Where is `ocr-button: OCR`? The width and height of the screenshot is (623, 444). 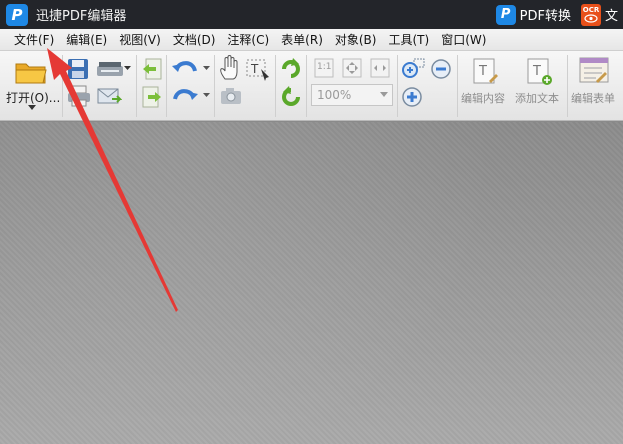
ocr-button: OCR is located at coordinates (591, 14).